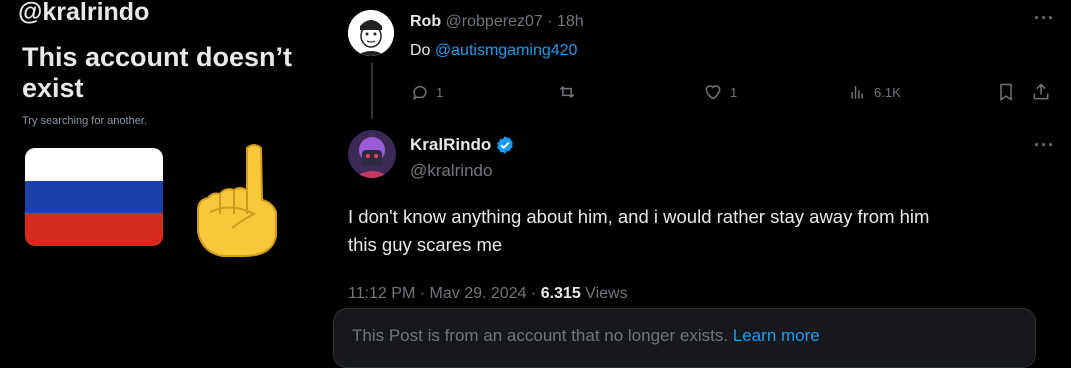 The width and height of the screenshot is (1071, 368). What do you see at coordinates (887, 92) in the screenshot?
I see `views-count: 6.1K` at bounding box center [887, 92].